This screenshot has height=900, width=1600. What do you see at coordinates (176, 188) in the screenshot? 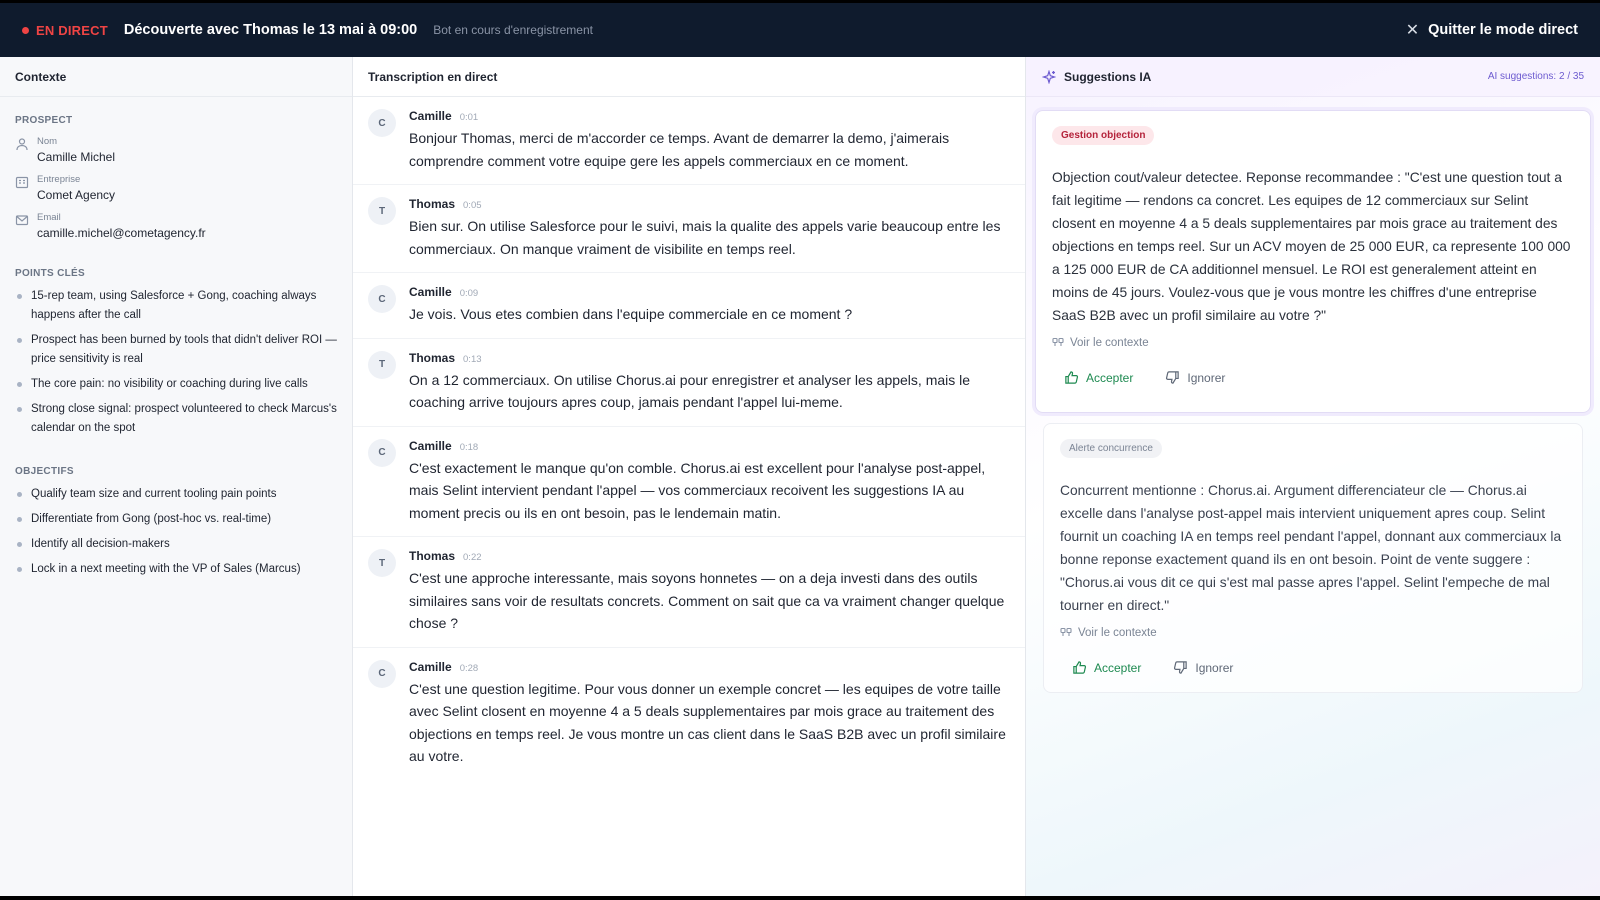
I see `prospect-company-field: Entreprise Comet Agency` at bounding box center [176, 188].